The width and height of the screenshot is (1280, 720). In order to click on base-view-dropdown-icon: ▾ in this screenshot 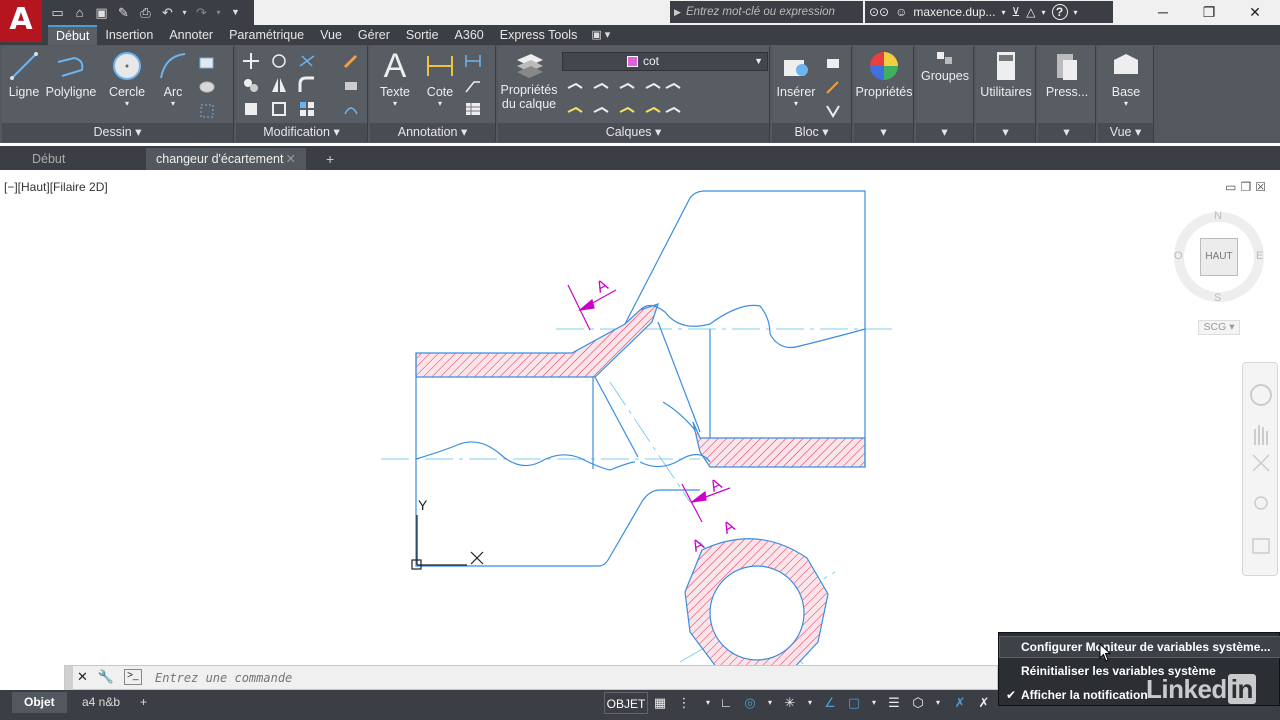, I will do `click(1126, 103)`.